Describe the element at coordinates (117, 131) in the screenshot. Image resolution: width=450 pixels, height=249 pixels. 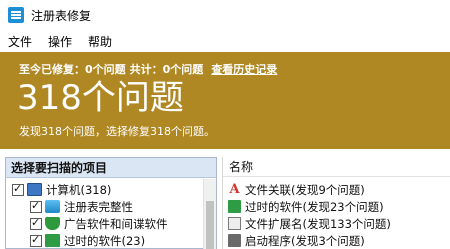
I see `issues-summary-text: 发现318个问题，选择修复318个问题。` at that location.